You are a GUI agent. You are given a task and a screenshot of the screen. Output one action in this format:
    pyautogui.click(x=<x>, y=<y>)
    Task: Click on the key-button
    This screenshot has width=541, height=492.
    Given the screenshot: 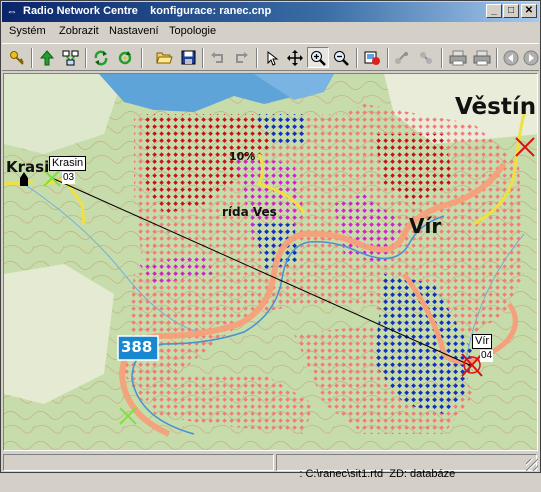 What is the action you would take?
    pyautogui.click(x=17, y=57)
    